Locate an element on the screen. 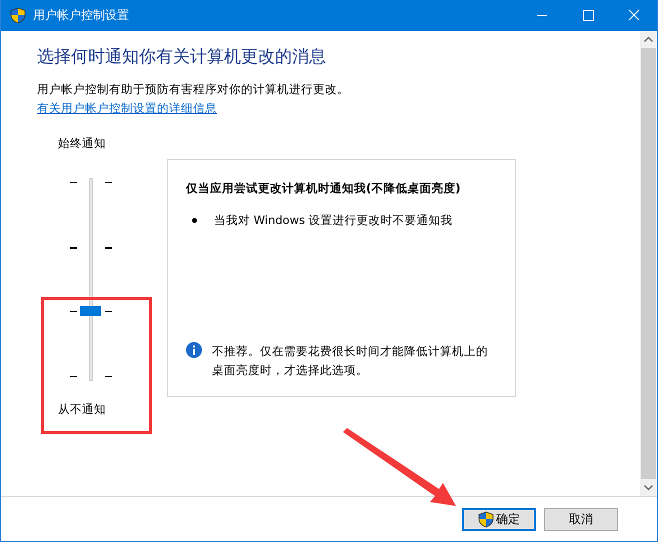 The image size is (658, 542). slider-top-label: 始终通知 is located at coordinates (81, 143).